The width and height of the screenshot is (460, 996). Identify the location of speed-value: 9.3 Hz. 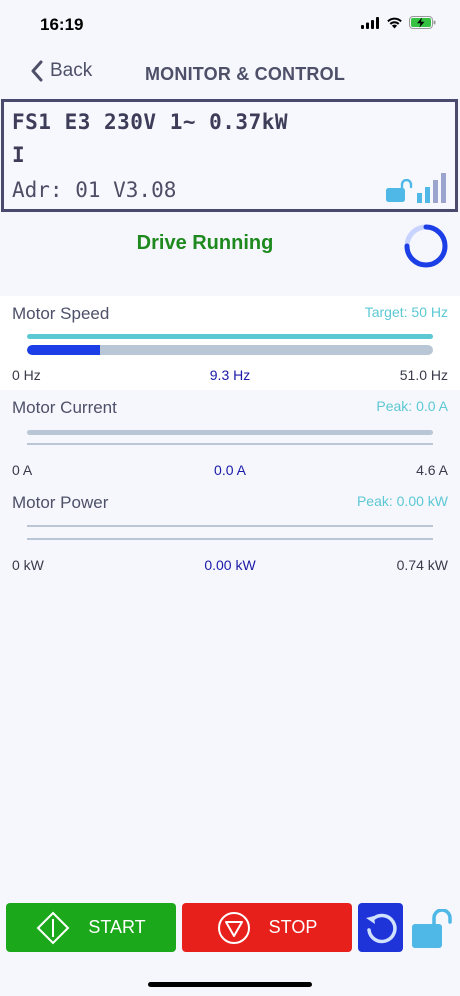
(230, 375).